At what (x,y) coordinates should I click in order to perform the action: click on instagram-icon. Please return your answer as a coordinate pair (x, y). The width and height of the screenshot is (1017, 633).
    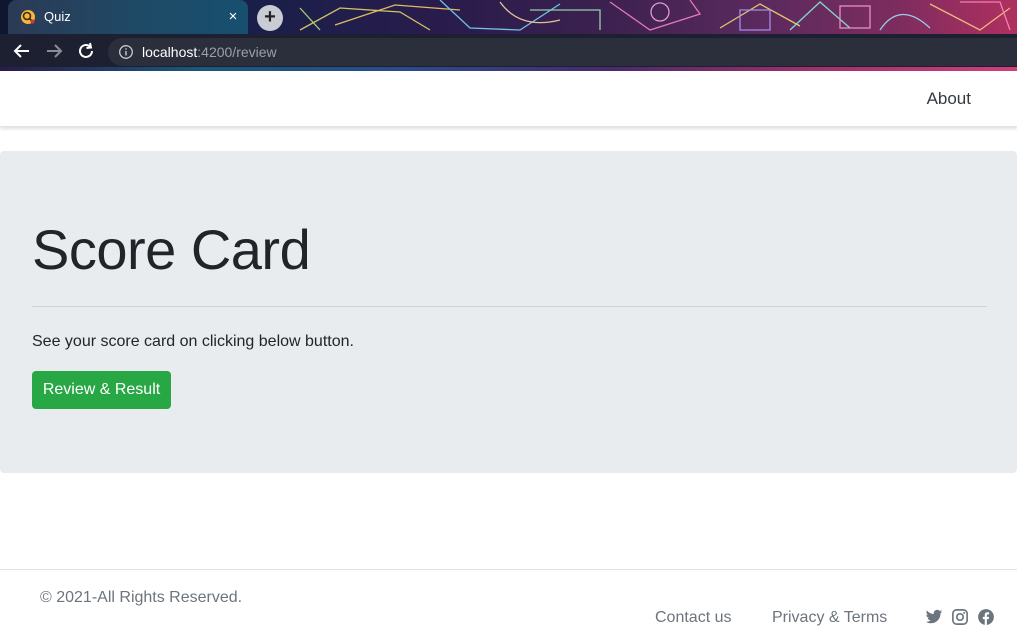
    Looking at the image, I should click on (960, 617).